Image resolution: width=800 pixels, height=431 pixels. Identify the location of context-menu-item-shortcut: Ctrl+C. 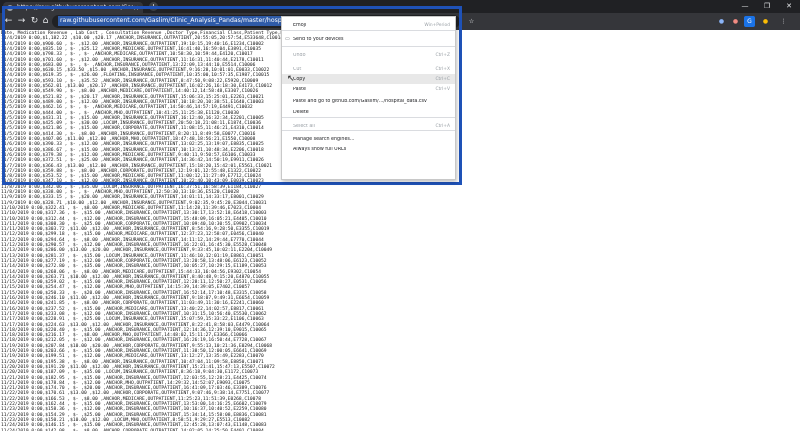
(442, 79).